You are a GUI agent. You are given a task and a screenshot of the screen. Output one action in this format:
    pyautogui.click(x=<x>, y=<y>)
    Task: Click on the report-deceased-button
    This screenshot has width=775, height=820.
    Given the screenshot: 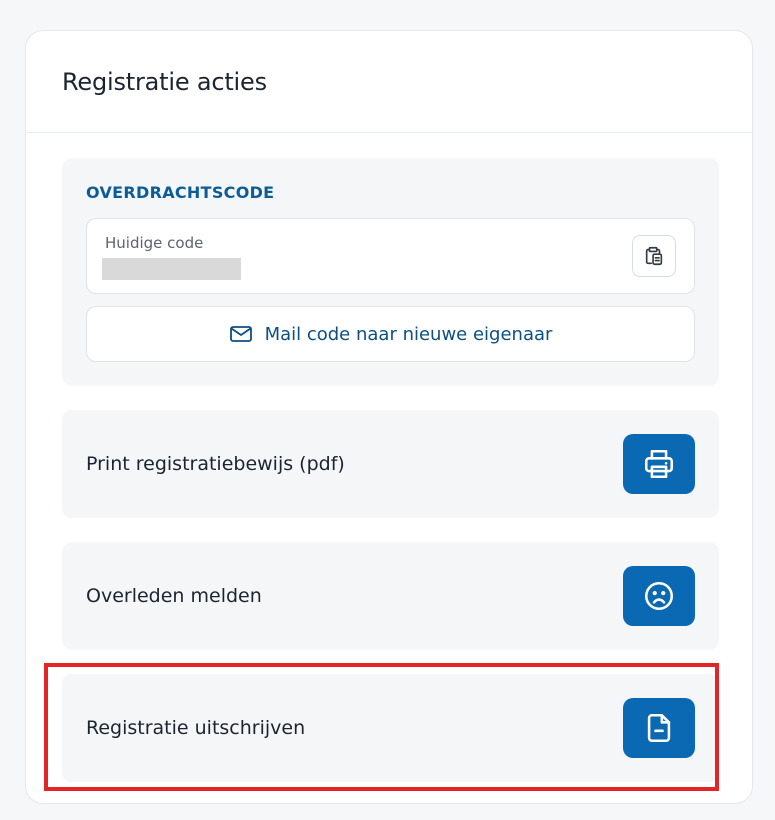 What is the action you would take?
    pyautogui.click(x=659, y=596)
    